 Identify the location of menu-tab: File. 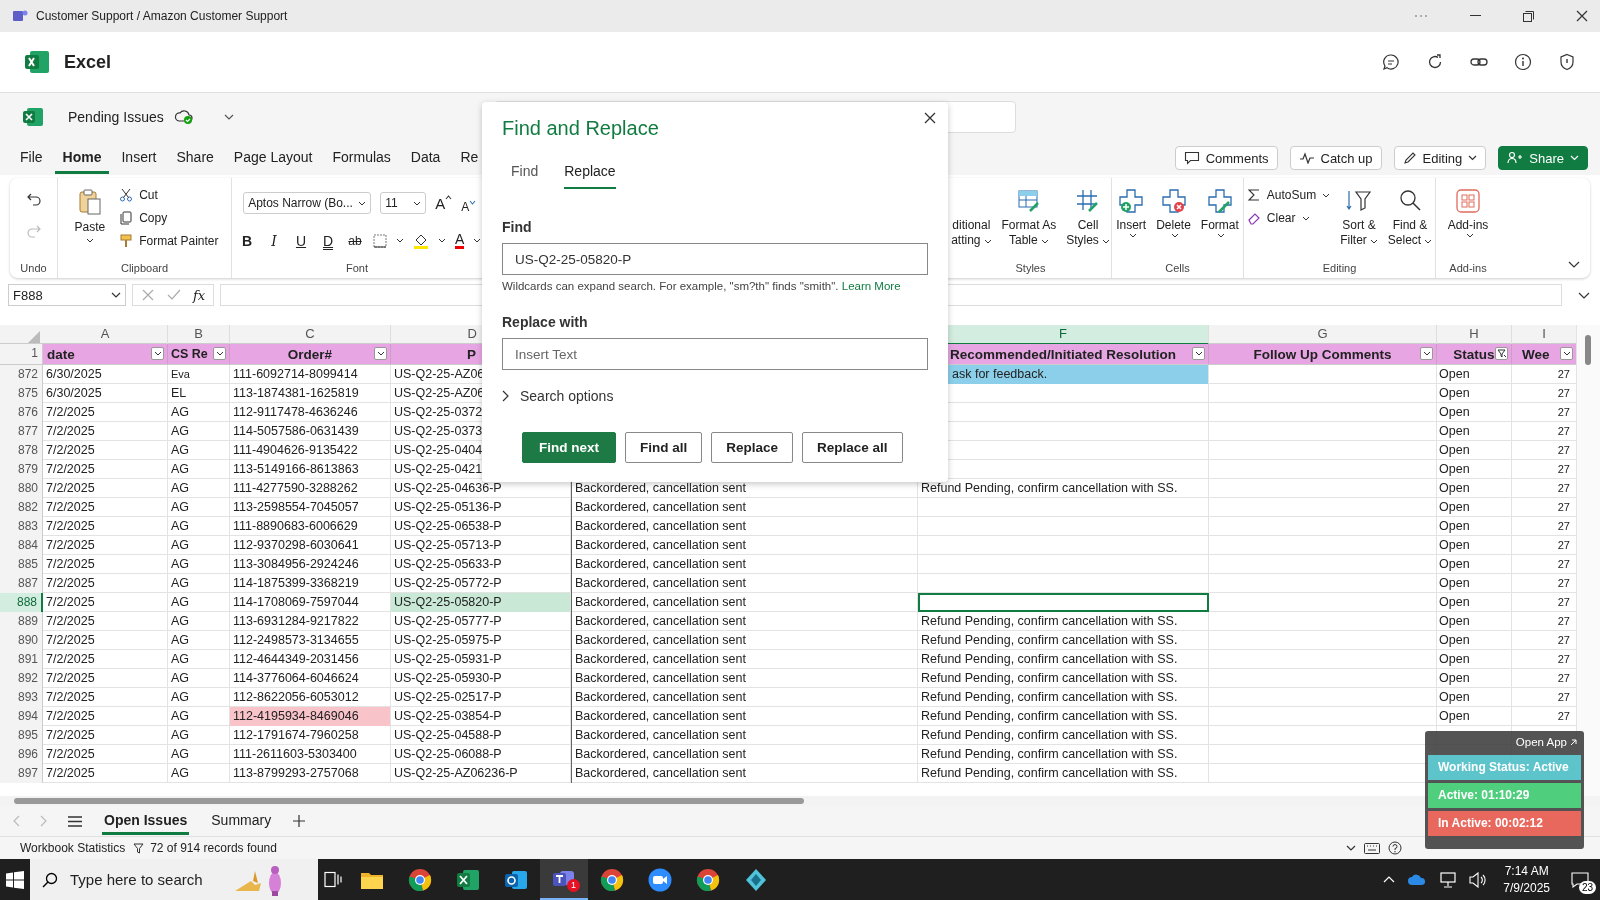
(31, 158).